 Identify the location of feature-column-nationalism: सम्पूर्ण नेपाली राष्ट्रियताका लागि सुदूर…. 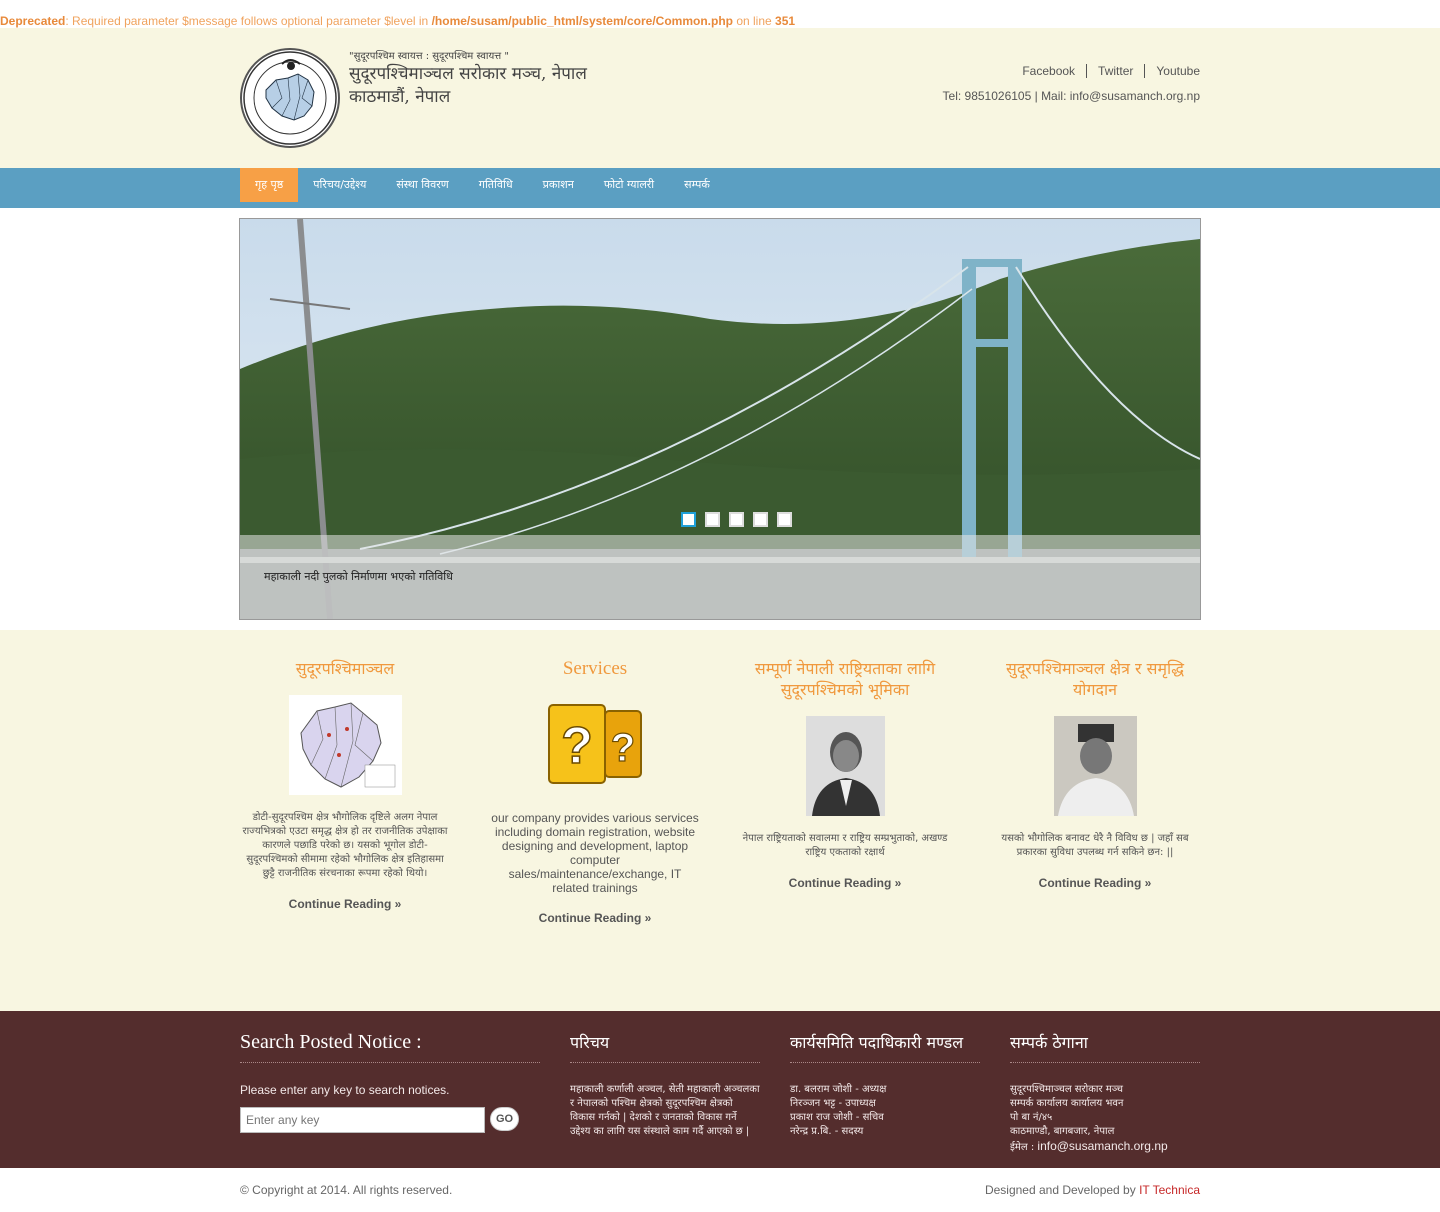
(845, 774).